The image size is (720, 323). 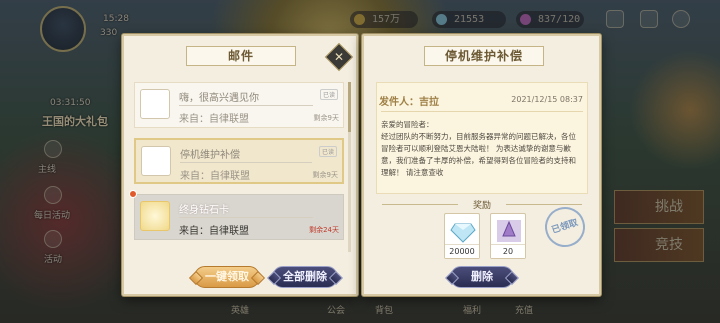 What do you see at coordinates (547, 99) in the screenshot?
I see `letter-date: 2021/12/15 08:37` at bounding box center [547, 99].